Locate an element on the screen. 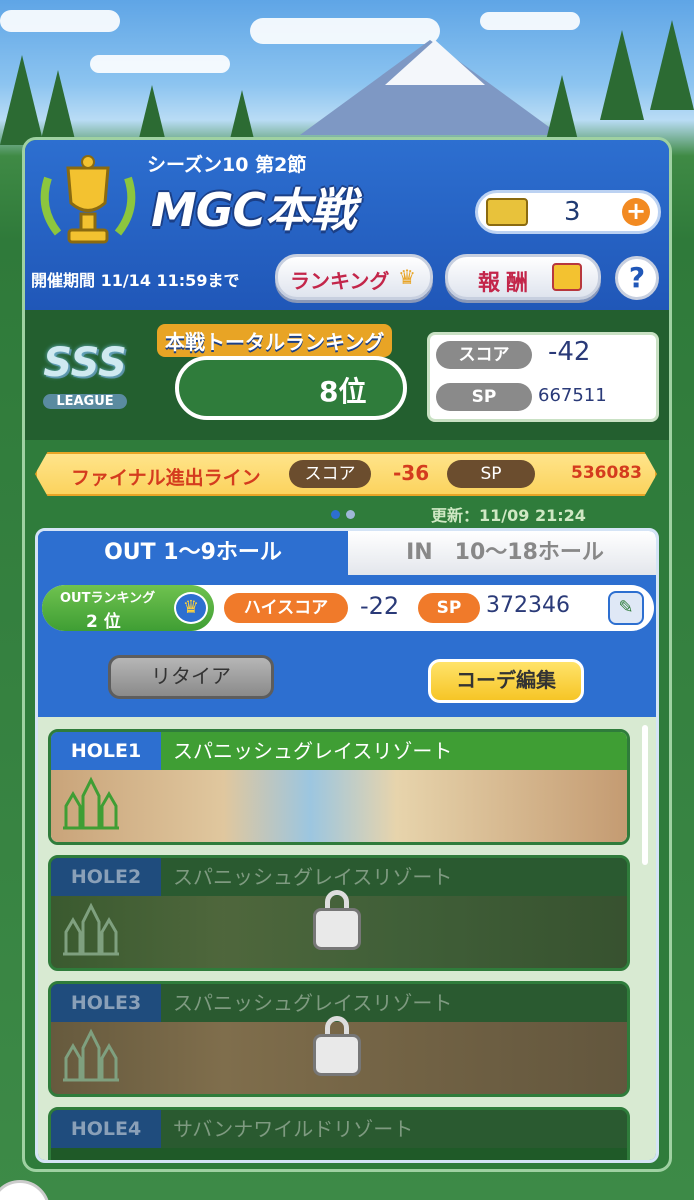  total-score-label: スコア is located at coordinates (484, 355).